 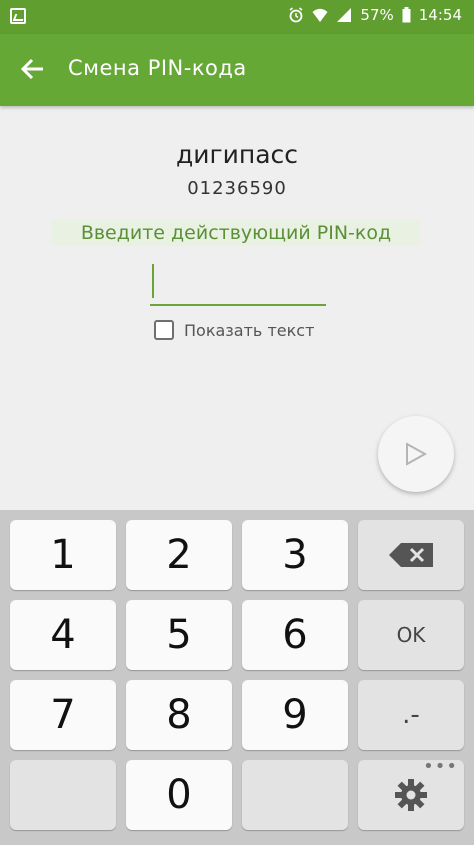 I want to click on status-bar: 57% 14:54, so click(x=237, y=17).